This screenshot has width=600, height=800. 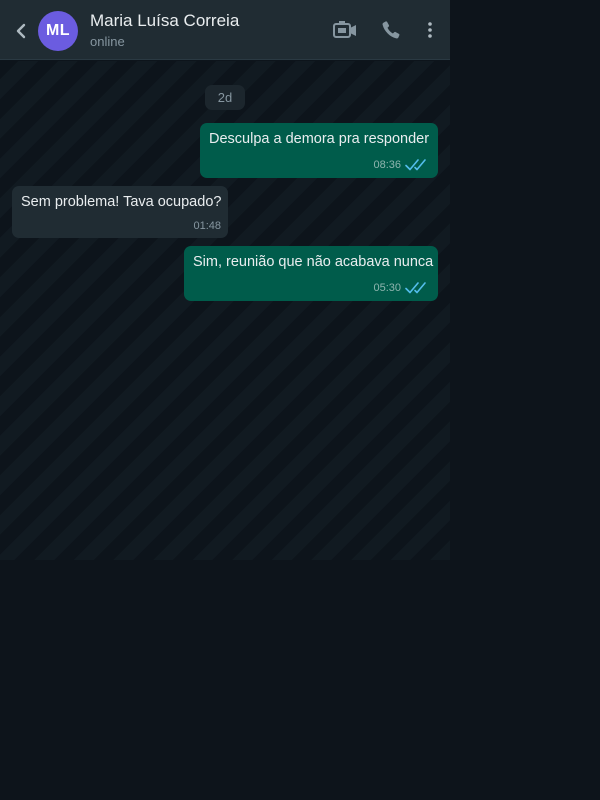 What do you see at coordinates (402, 165) in the screenshot?
I see `message-meta: 08:36` at bounding box center [402, 165].